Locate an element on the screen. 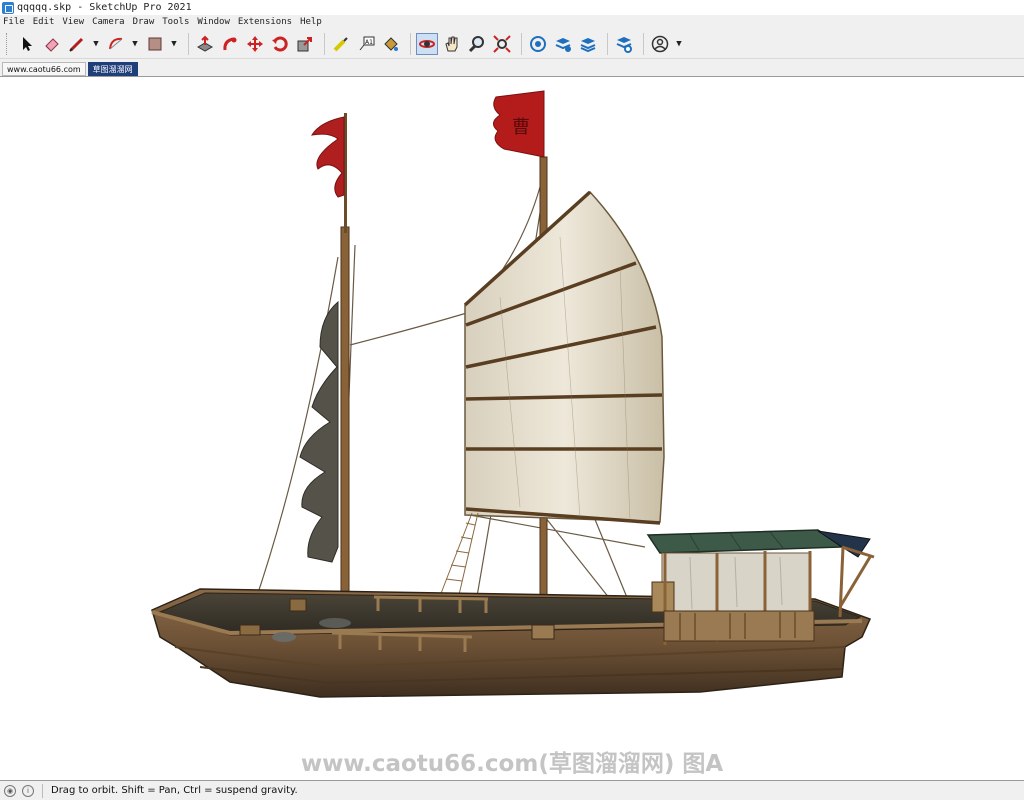  arc-icon is located at coordinates (116, 43).